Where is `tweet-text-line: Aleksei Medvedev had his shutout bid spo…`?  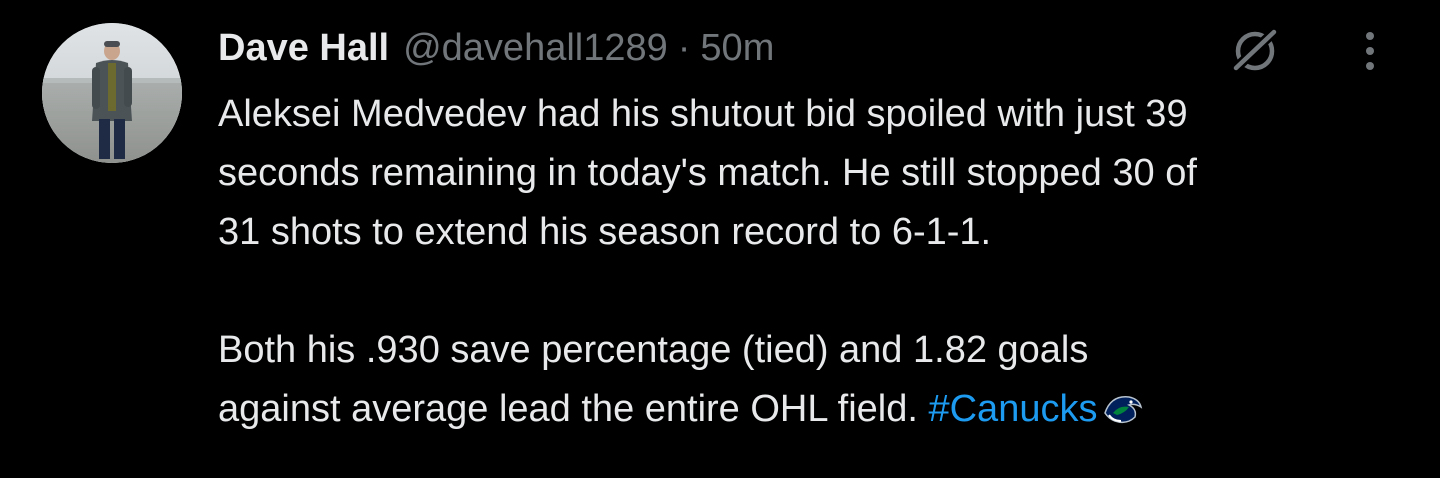 tweet-text-line: Aleksei Medvedev had his shutout bid spo… is located at coordinates (703, 114).